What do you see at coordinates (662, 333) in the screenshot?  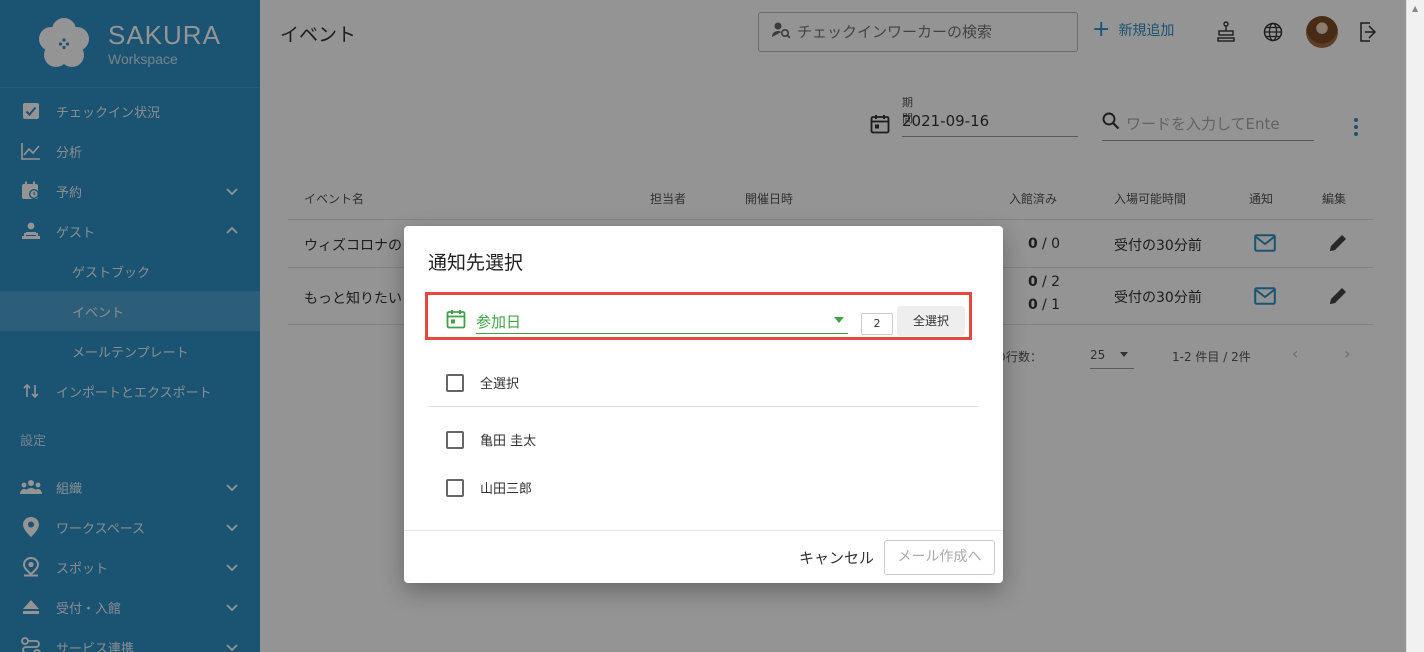 I see `select-underline` at bounding box center [662, 333].